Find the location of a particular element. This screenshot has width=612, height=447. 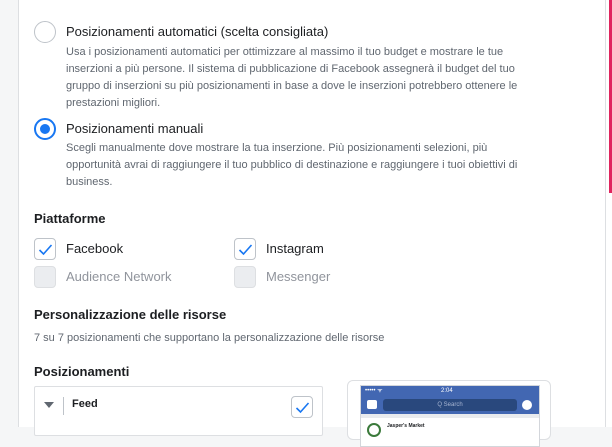

feed-label: Feed is located at coordinates (85, 404).